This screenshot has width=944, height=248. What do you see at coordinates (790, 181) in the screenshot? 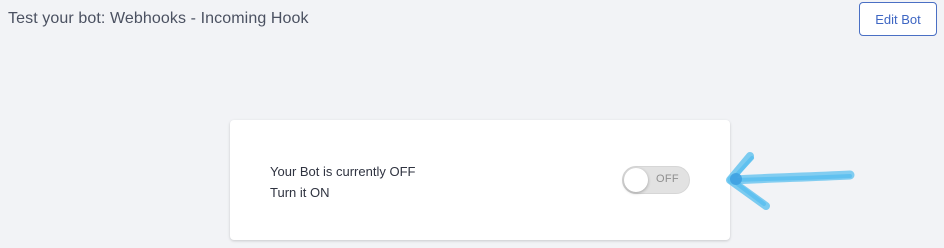
I see `arrow-icon` at bounding box center [790, 181].